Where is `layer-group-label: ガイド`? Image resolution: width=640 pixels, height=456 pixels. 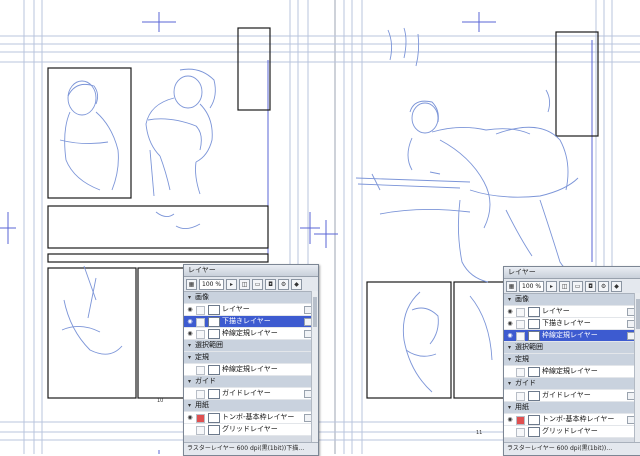 layer-group-label: ガイド is located at coordinates (205, 381).